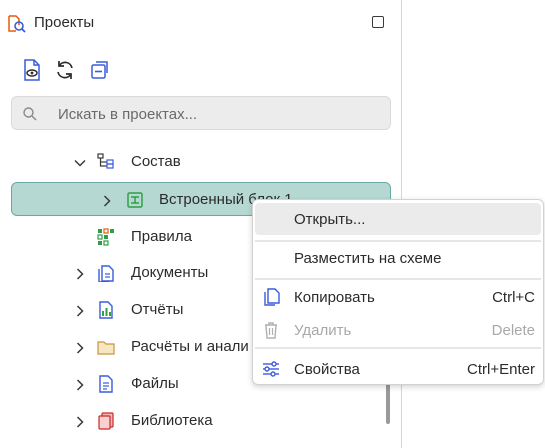  Describe the element at coordinates (106, 310) in the screenshot. I see `reports-icon` at that location.